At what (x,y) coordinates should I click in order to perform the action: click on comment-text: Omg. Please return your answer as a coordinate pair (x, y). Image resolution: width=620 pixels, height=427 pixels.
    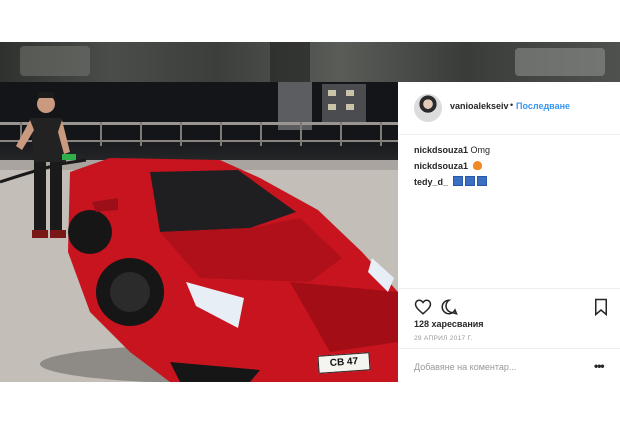
    Looking at the image, I should click on (480, 150).